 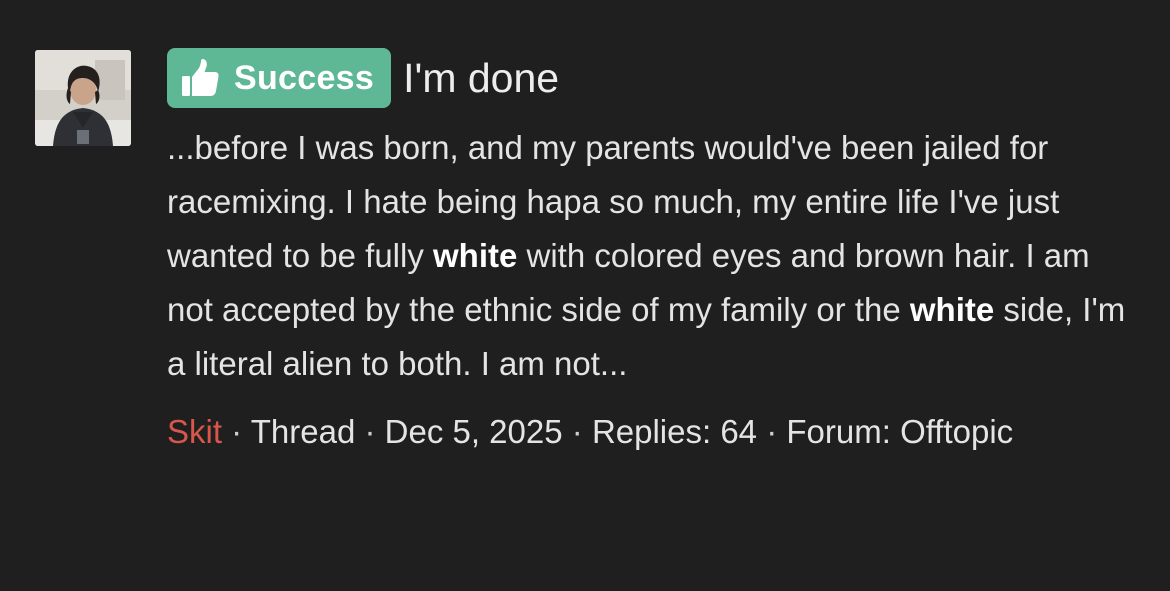 What do you see at coordinates (304, 77) in the screenshot?
I see `badge-label: Success` at bounding box center [304, 77].